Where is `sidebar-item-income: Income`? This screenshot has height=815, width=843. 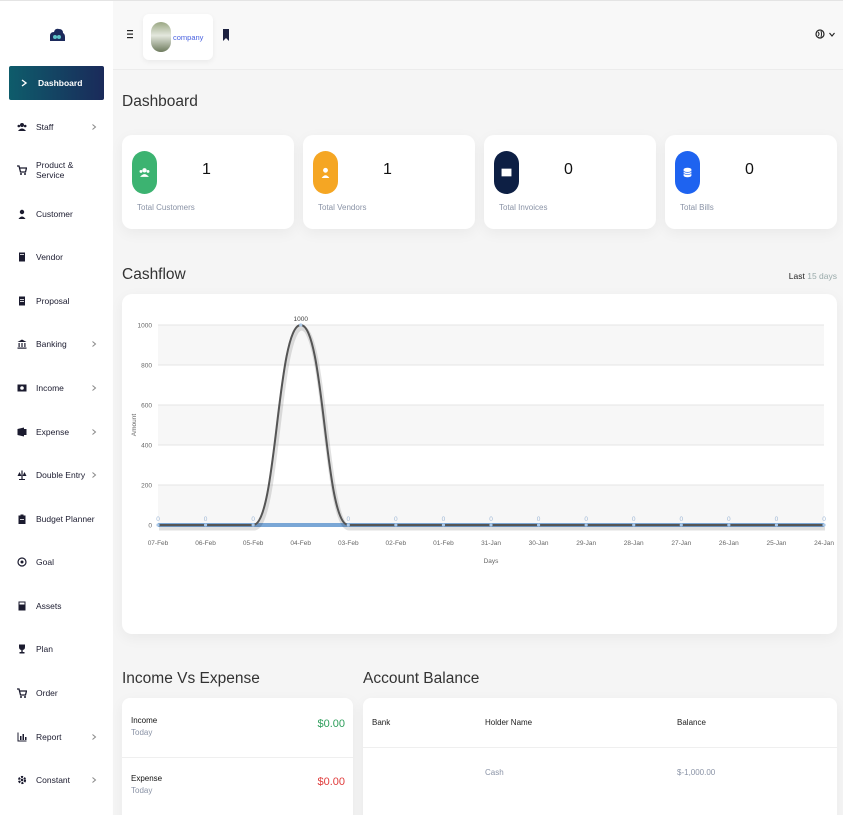
sidebar-item-income: Income is located at coordinates (56, 388).